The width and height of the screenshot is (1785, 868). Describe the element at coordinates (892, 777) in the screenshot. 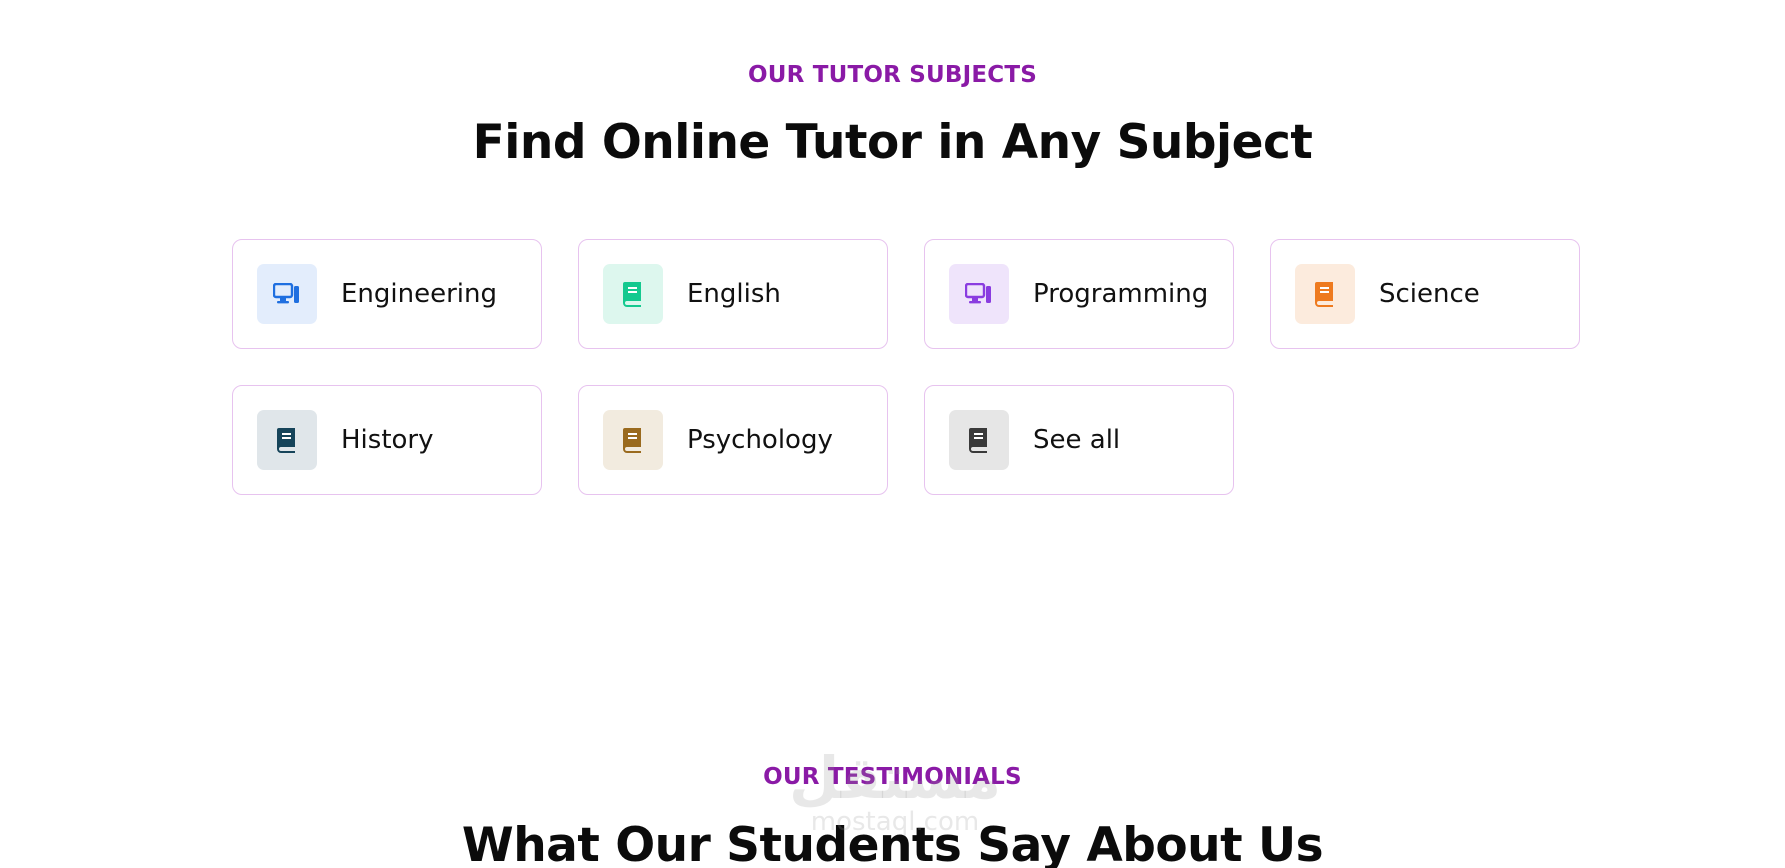

I see `testimonials-eyebrow: OUR TESTIMONIALS` at that location.